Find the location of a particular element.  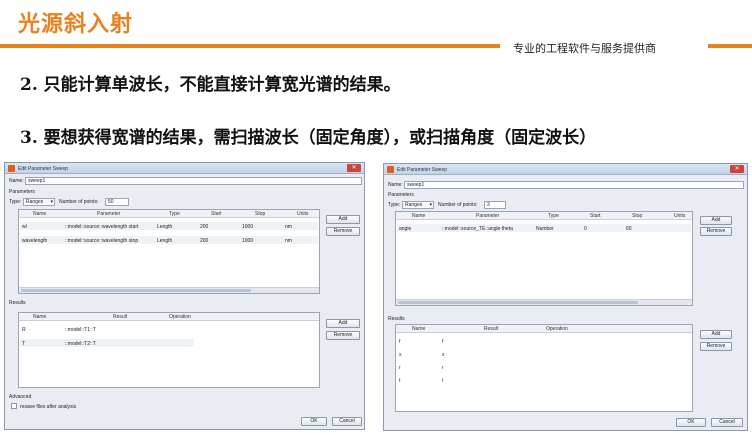

slide-title: 光源斜入射 is located at coordinates (76, 24).